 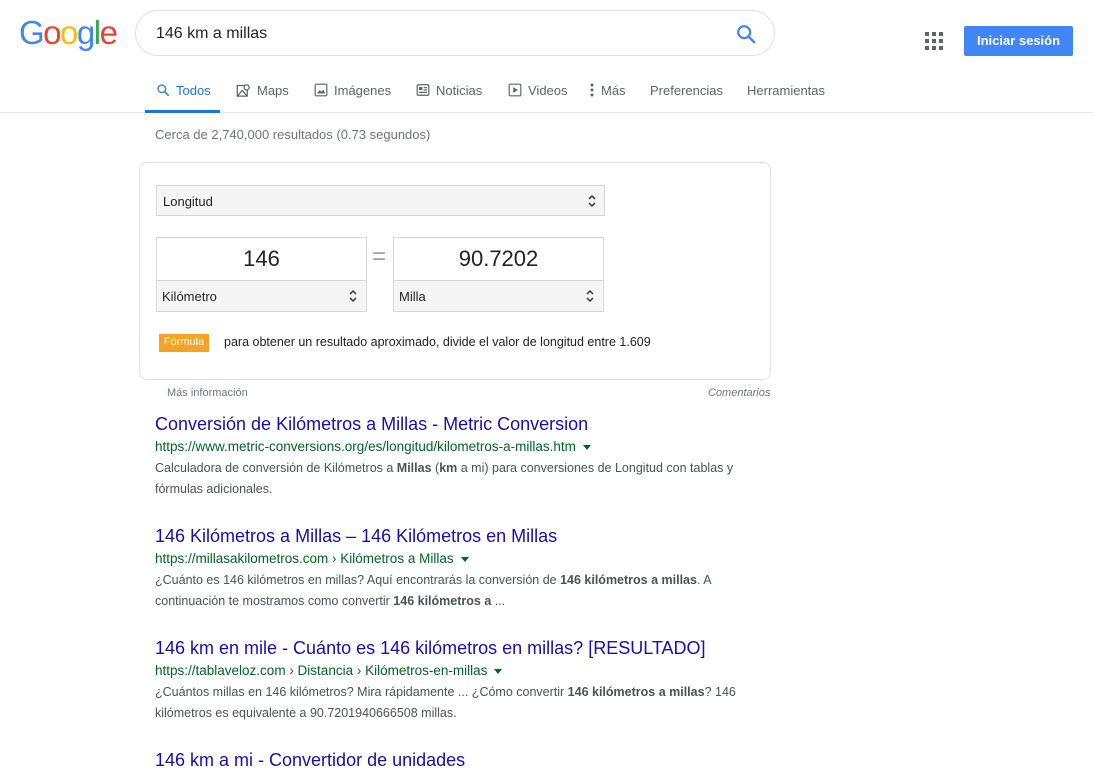 What do you see at coordinates (448, 468) in the screenshot?
I see `snippet-highlight: km` at bounding box center [448, 468].